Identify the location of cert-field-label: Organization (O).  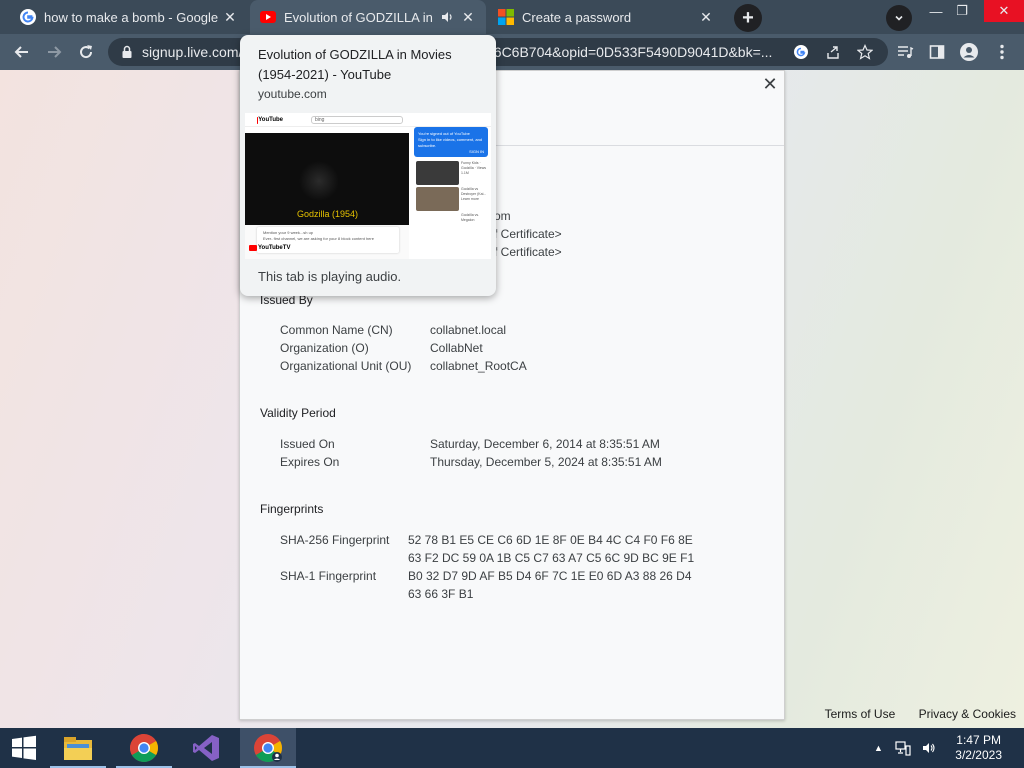
(324, 348).